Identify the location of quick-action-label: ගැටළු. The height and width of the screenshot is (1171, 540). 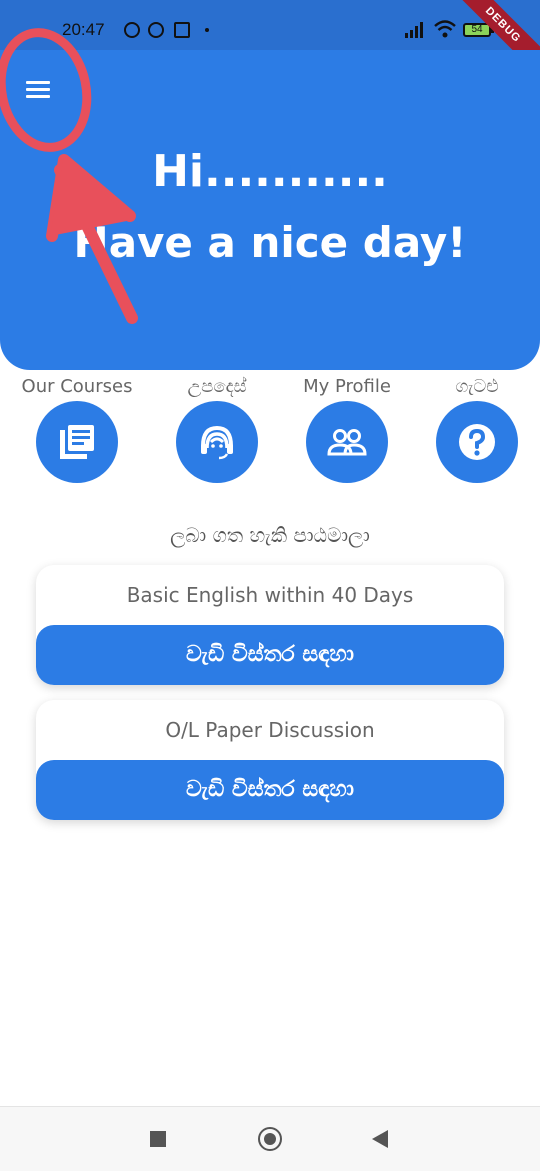
(477, 386).